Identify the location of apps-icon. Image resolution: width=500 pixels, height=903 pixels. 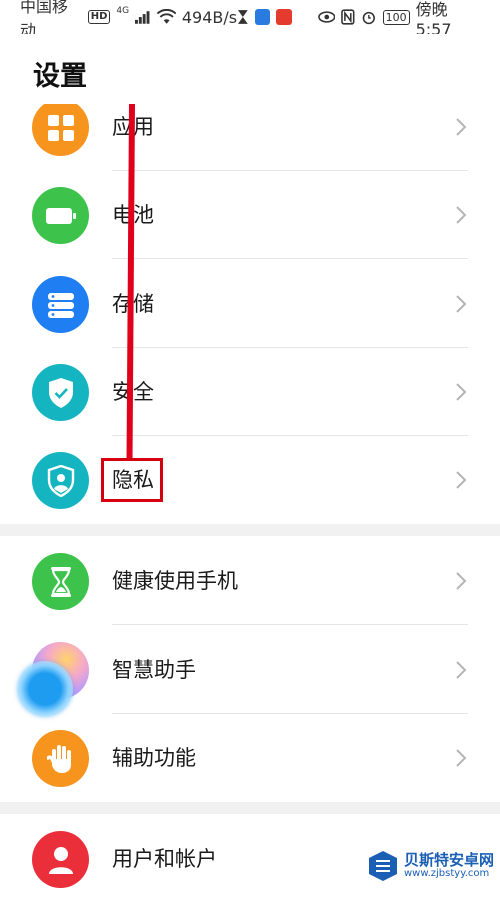
(60, 127).